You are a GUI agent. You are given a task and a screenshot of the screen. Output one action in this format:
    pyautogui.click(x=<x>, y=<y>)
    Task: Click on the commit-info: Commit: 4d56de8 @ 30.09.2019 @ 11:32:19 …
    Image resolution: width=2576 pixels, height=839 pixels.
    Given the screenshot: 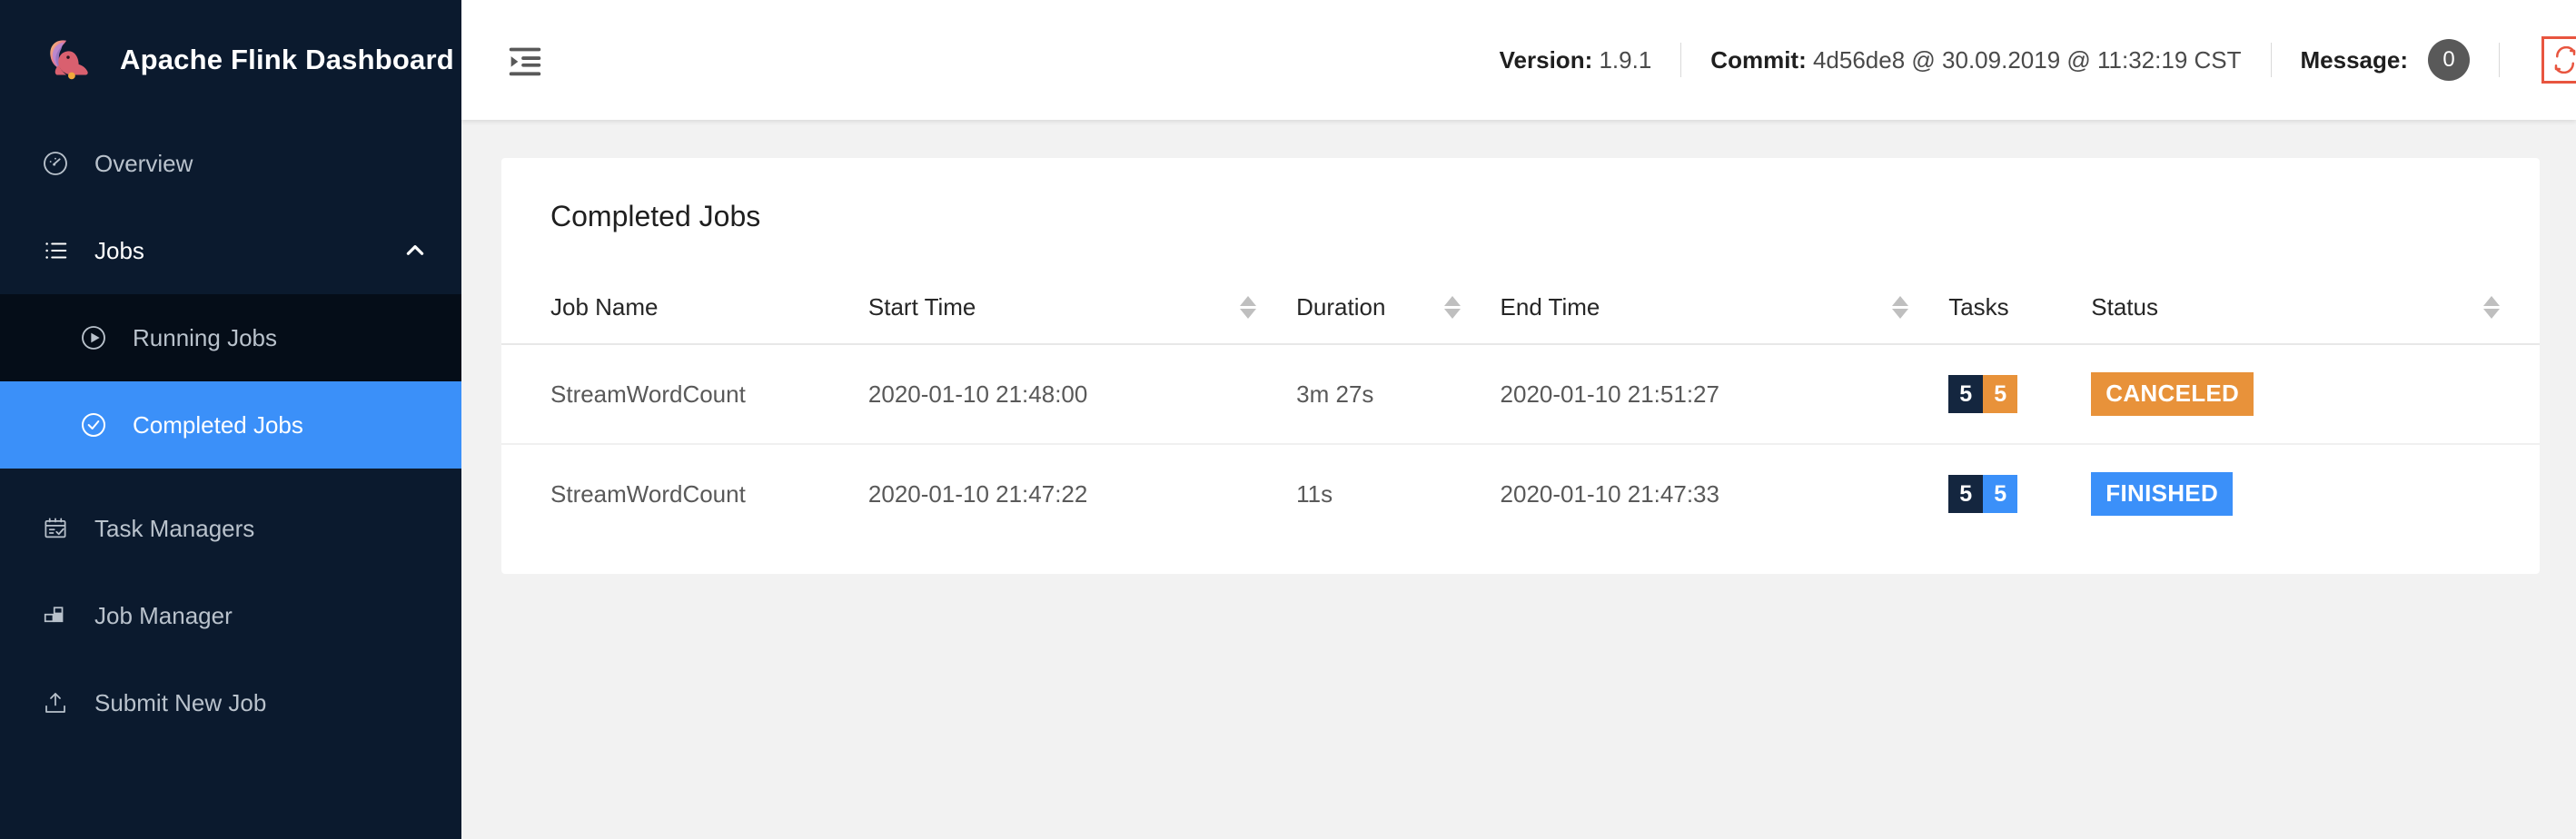 What is the action you would take?
    pyautogui.click(x=1975, y=60)
    